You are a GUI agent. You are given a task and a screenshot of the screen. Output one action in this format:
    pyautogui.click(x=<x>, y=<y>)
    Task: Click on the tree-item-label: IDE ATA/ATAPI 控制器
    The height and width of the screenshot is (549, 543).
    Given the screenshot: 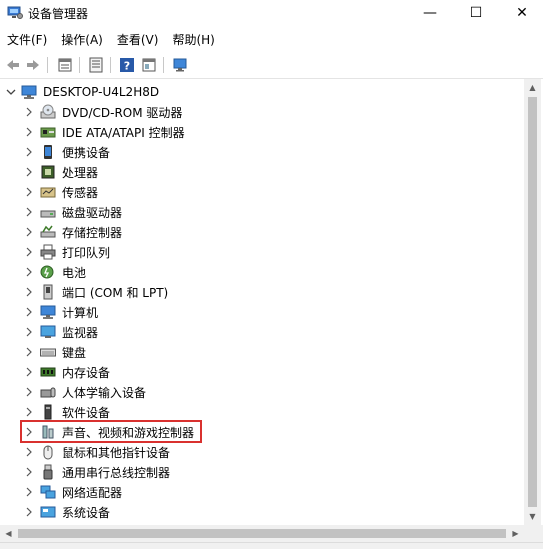 What is the action you would take?
    pyautogui.click(x=123, y=132)
    